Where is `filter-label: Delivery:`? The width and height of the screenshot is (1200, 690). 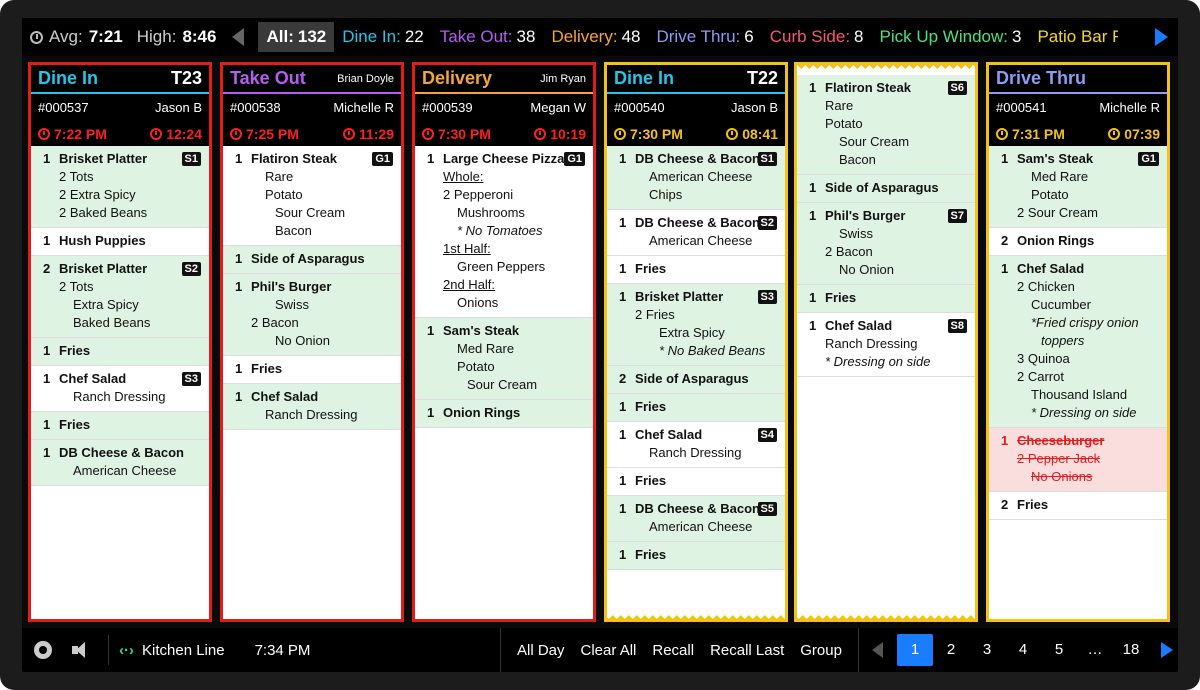
filter-label: Delivery: is located at coordinates (584, 36).